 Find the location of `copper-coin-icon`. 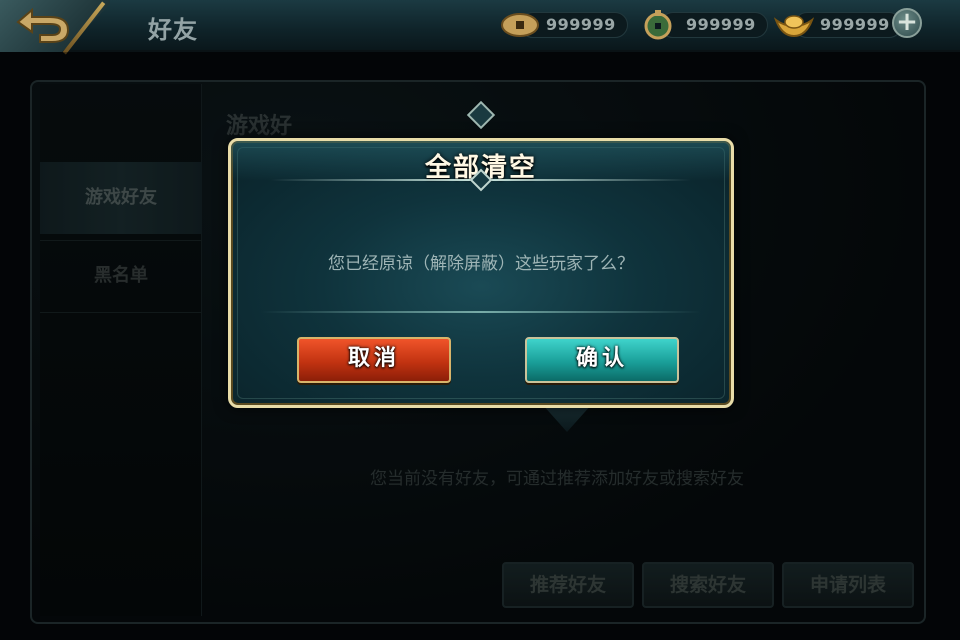

copper-coin-icon is located at coordinates (520, 25).